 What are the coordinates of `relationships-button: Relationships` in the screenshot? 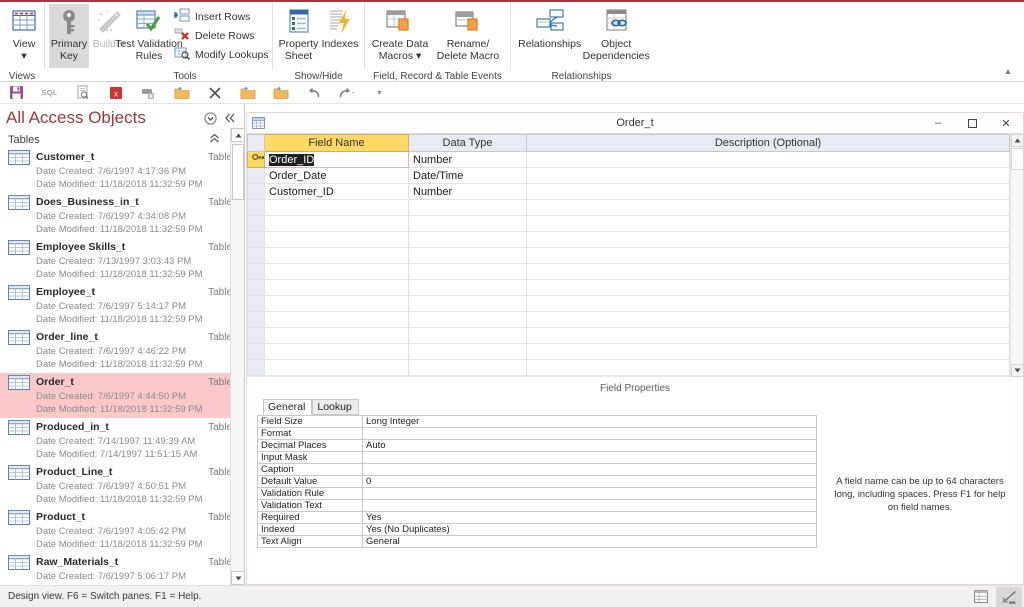 It's located at (549, 36).